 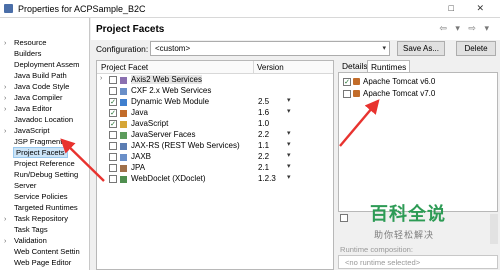 What do you see at coordinates (418, 262) in the screenshot?
I see `runtime-composition-box: <no runtime selected>` at bounding box center [418, 262].